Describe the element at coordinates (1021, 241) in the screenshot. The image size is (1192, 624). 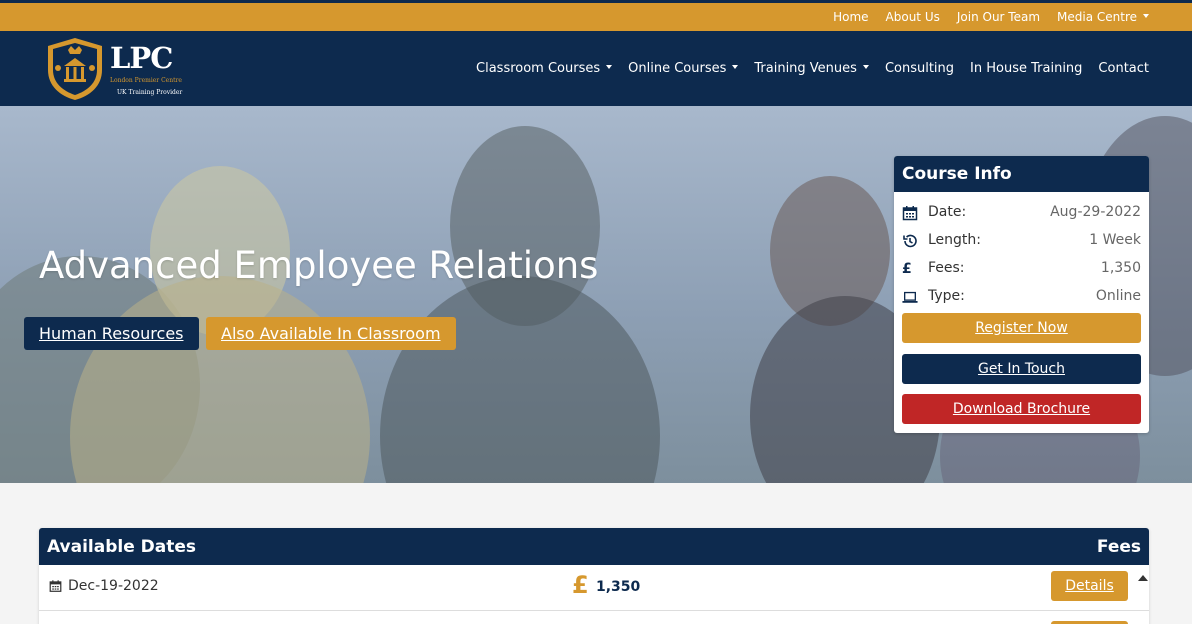
I see `course-info-length-row: Length: 1 Week` at that location.